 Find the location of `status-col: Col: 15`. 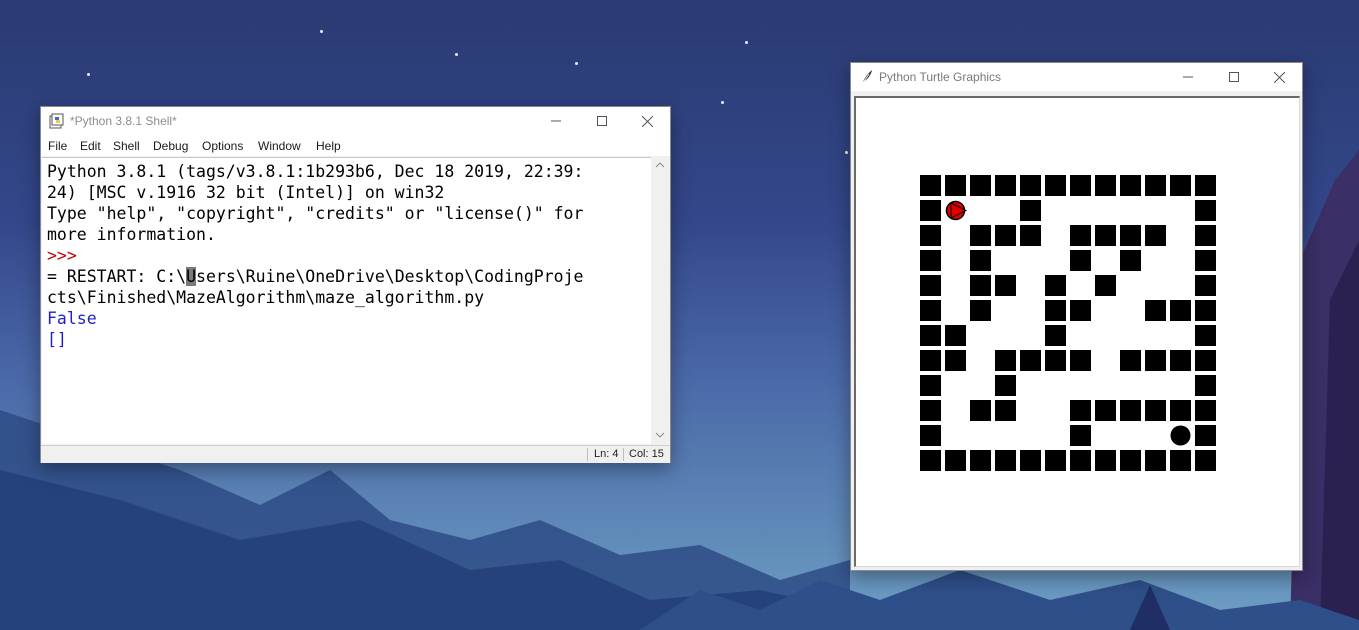

status-col: Col: 15 is located at coordinates (646, 454).